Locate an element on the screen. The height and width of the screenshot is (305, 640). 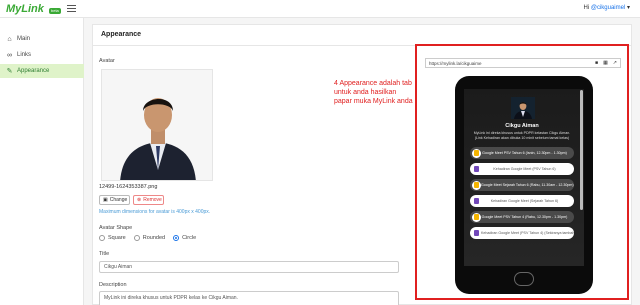
qr-code-icon: ▦ is located at coordinates (605, 63).